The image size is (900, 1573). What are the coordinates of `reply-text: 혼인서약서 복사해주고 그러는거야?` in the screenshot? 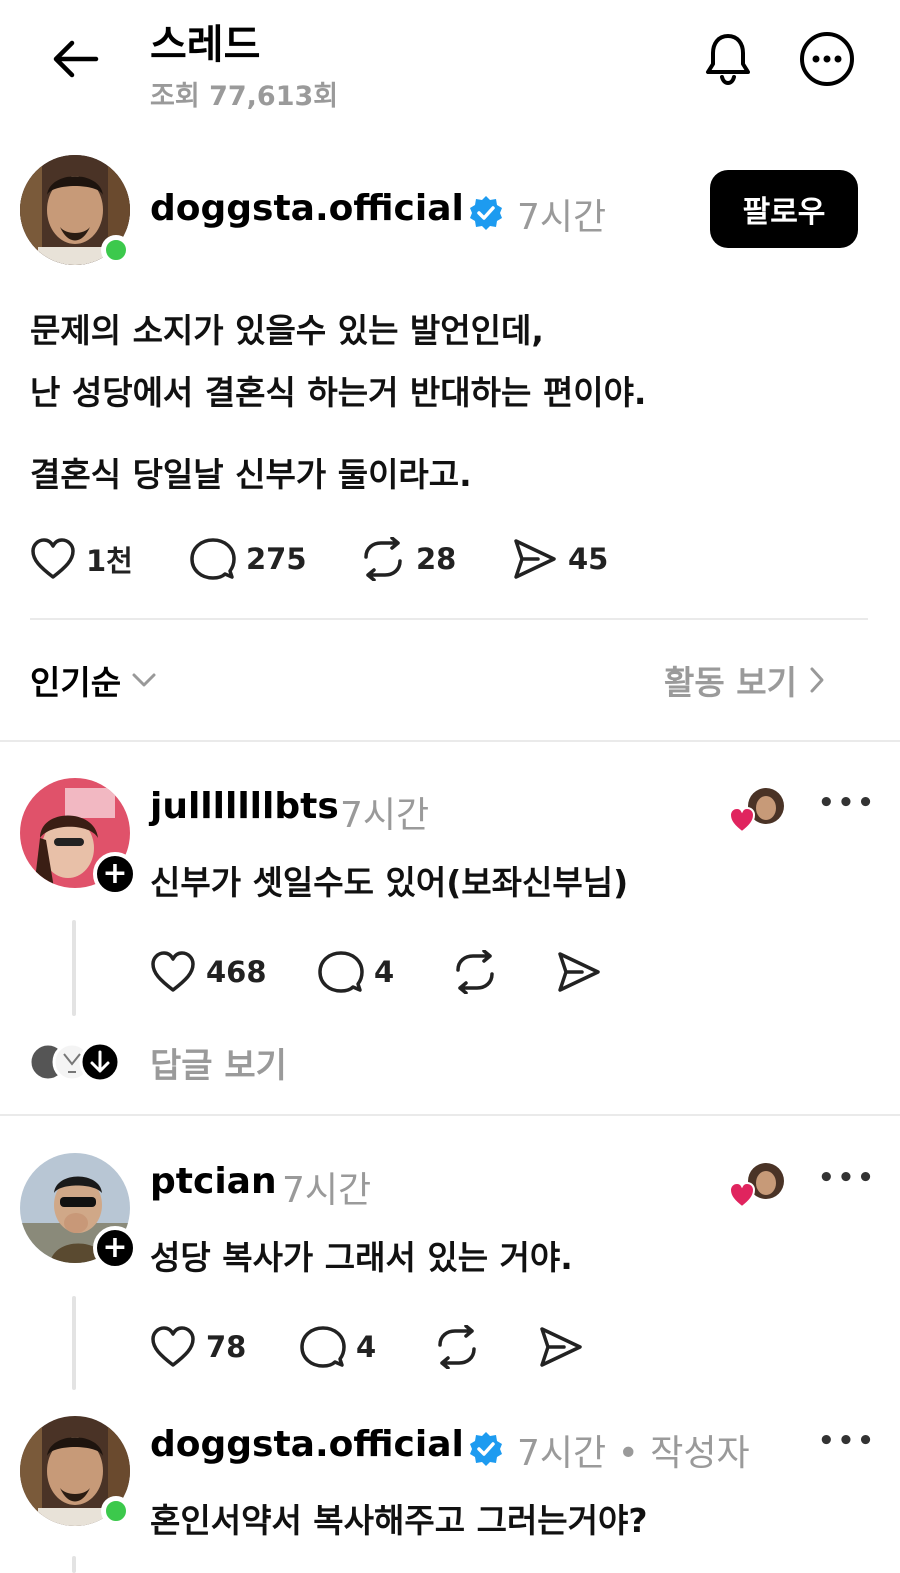 It's located at (399, 1520).